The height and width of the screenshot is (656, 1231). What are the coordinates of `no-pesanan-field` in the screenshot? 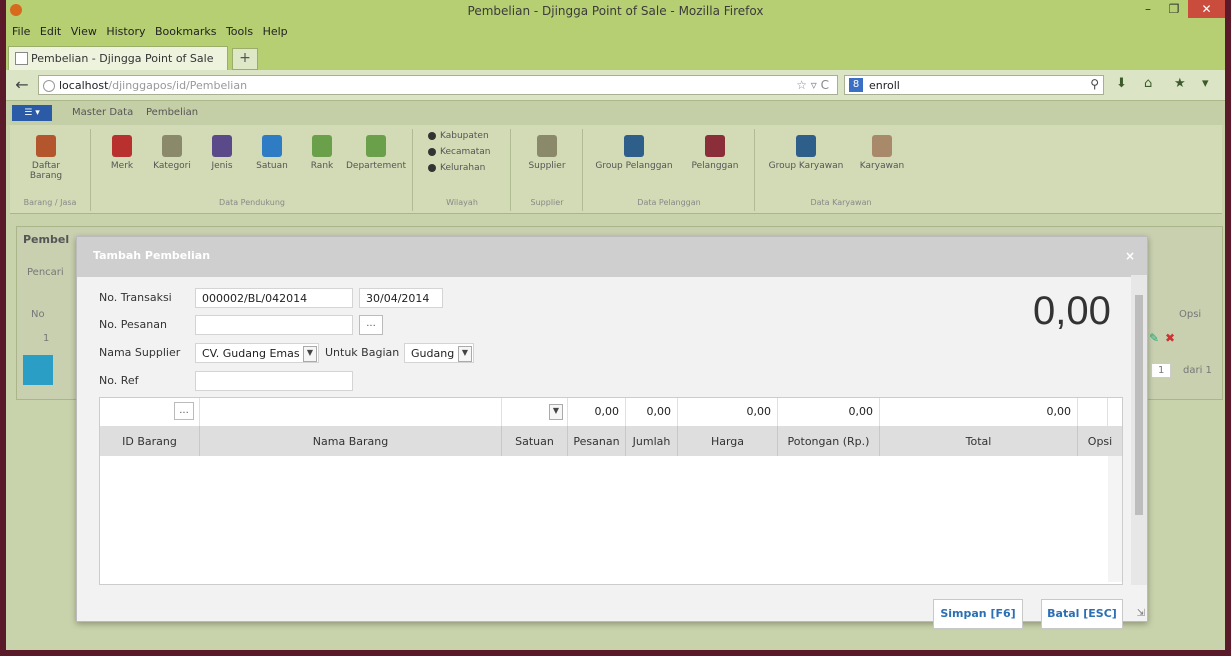 It's located at (274, 325).